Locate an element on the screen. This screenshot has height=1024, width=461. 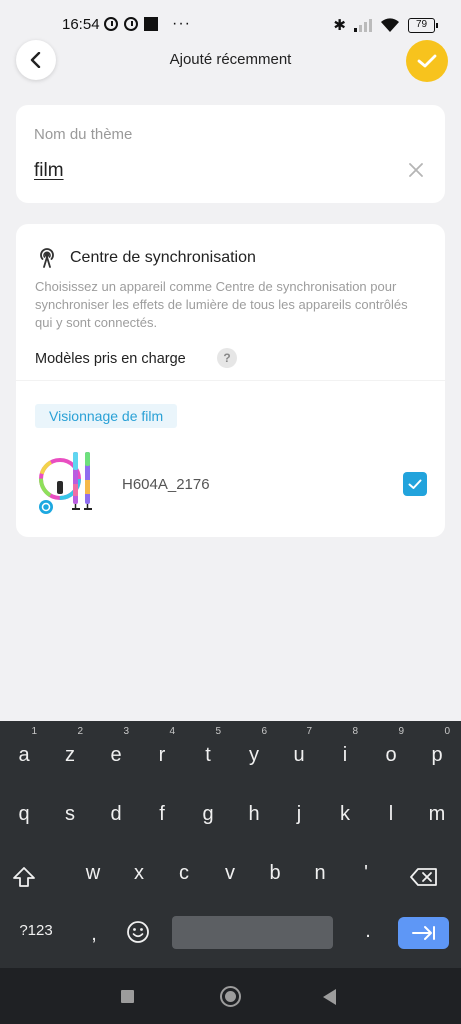
key-j: j is located at coordinates (299, 813).